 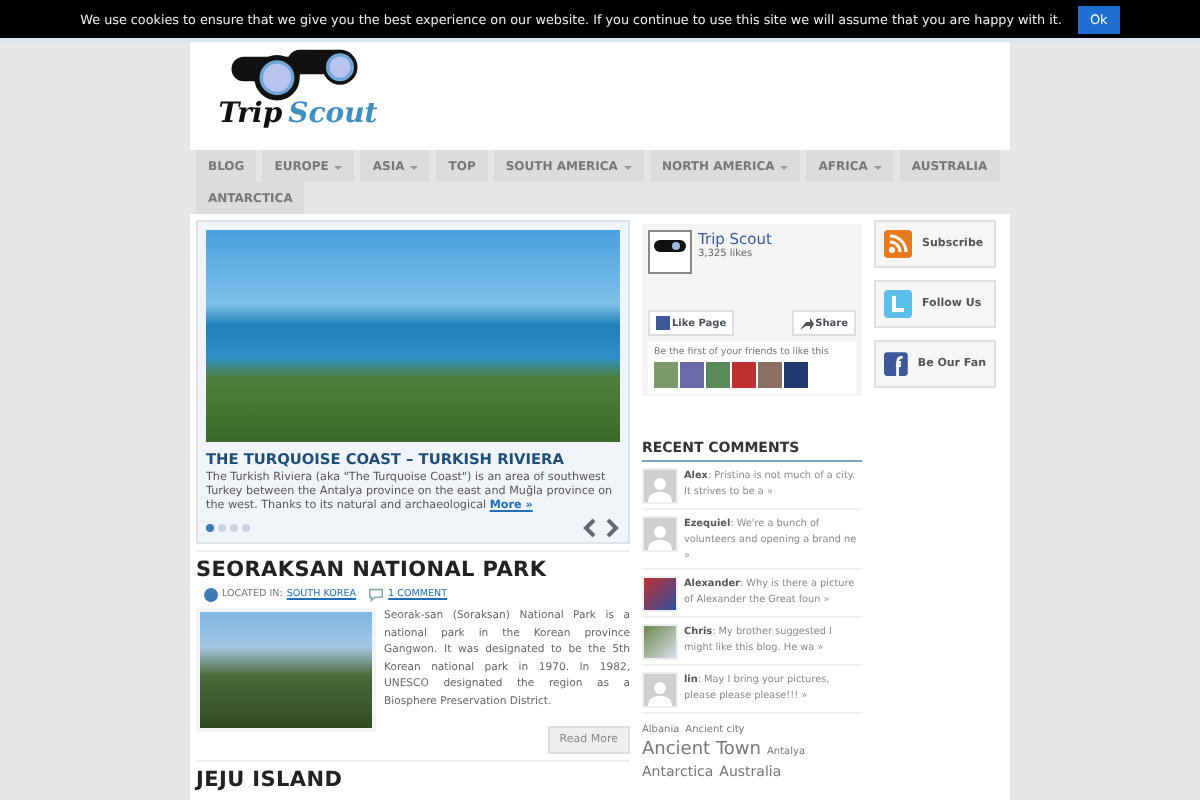 What do you see at coordinates (413, 570) in the screenshot?
I see `post-title: SEORAKSAN NATIONAL PARK` at bounding box center [413, 570].